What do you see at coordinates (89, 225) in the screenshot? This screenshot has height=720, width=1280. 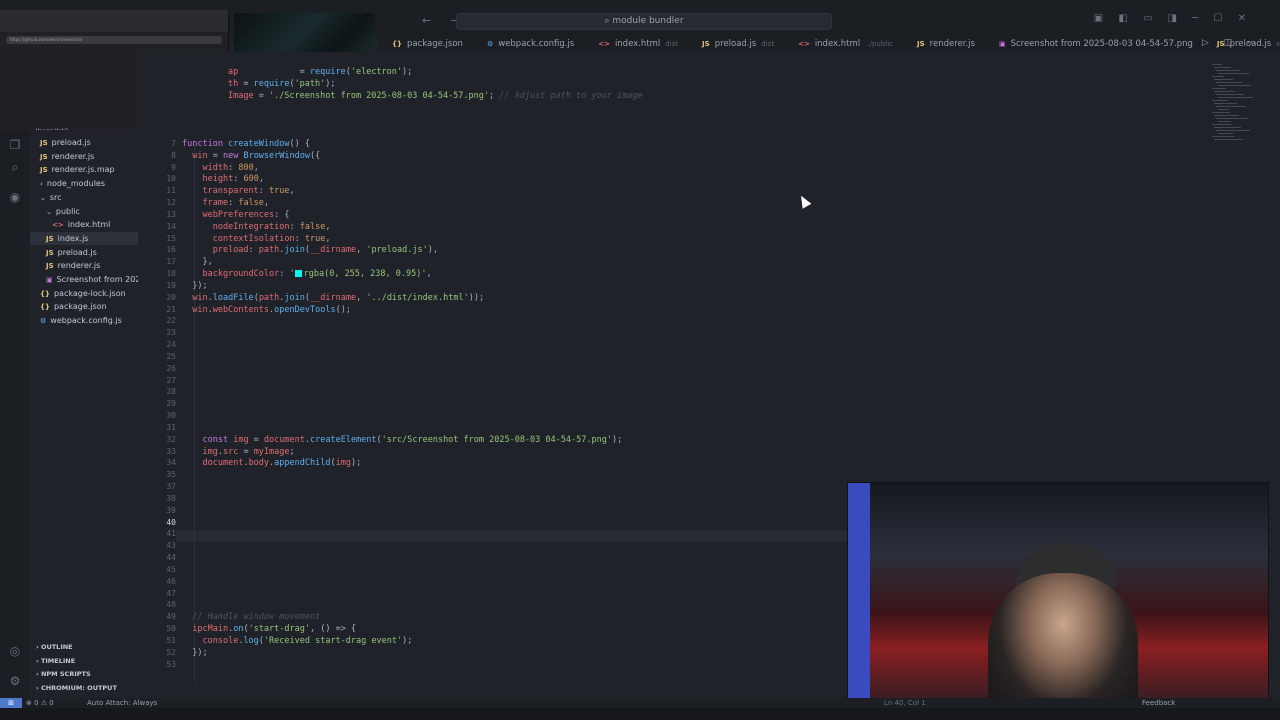 I see `tree-item-label: index.html` at bounding box center [89, 225].